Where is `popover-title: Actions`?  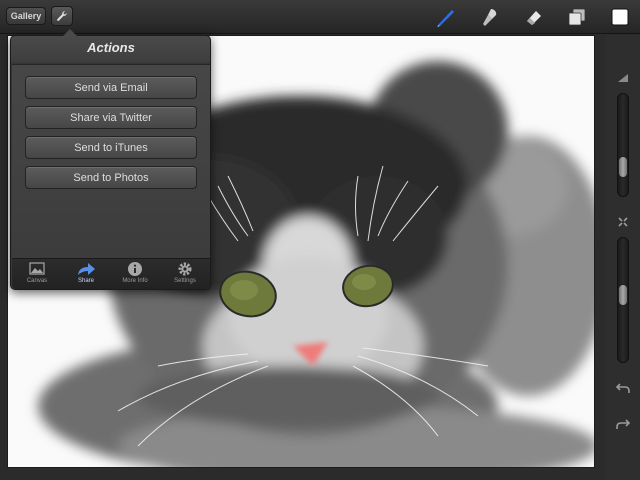 popover-title: Actions is located at coordinates (111, 47).